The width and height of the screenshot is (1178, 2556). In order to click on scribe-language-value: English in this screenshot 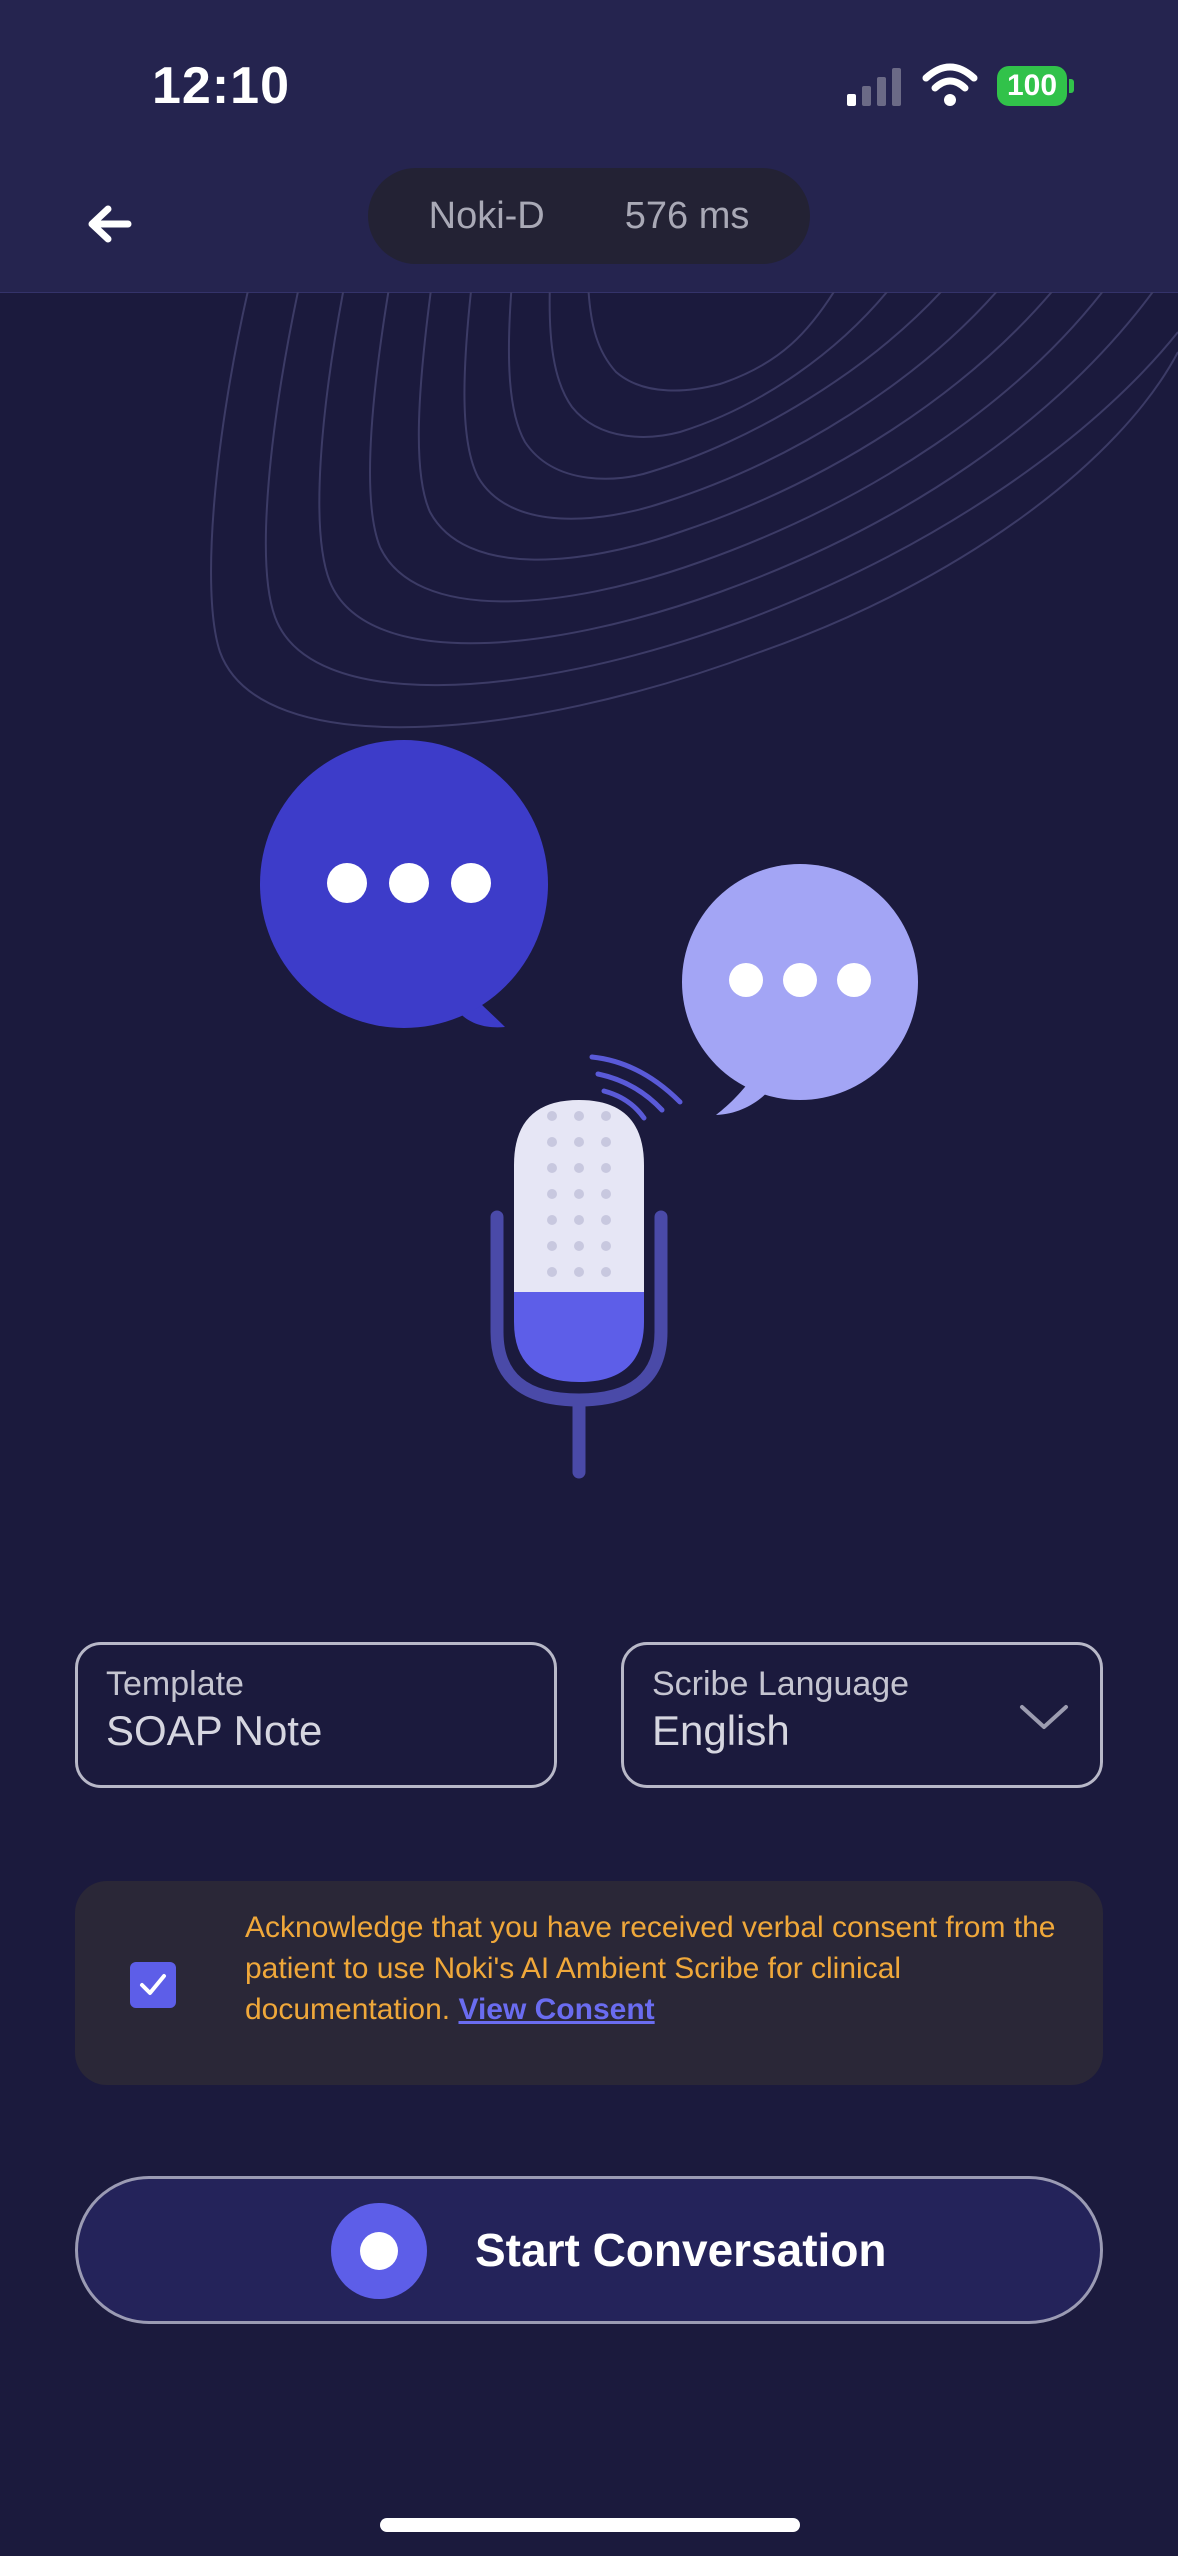, I will do `click(721, 1730)`.